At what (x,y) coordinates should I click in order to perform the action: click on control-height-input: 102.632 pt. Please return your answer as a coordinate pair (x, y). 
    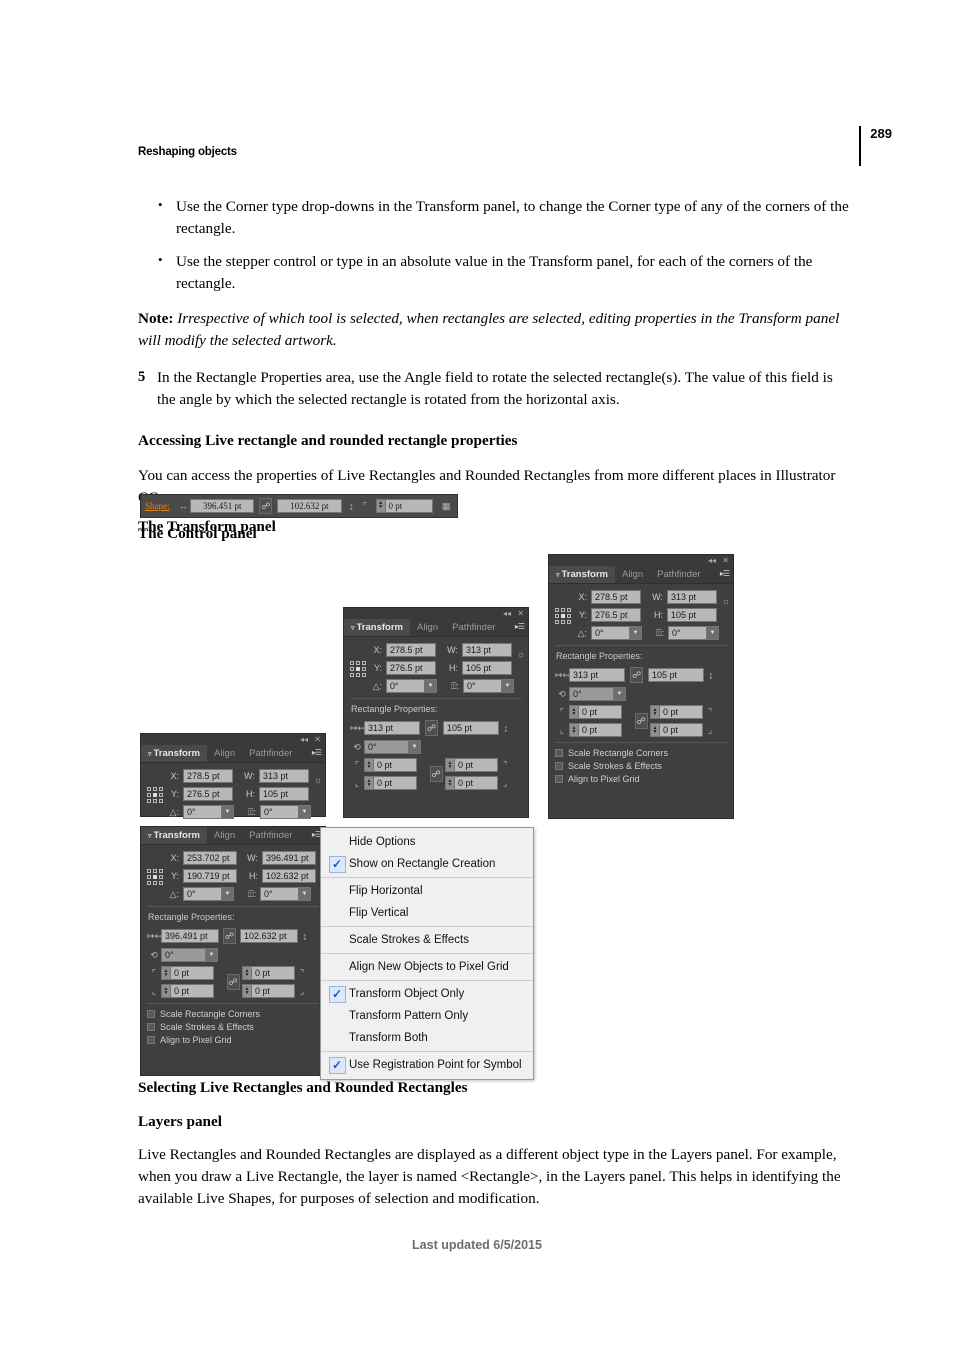
    Looking at the image, I should click on (309, 506).